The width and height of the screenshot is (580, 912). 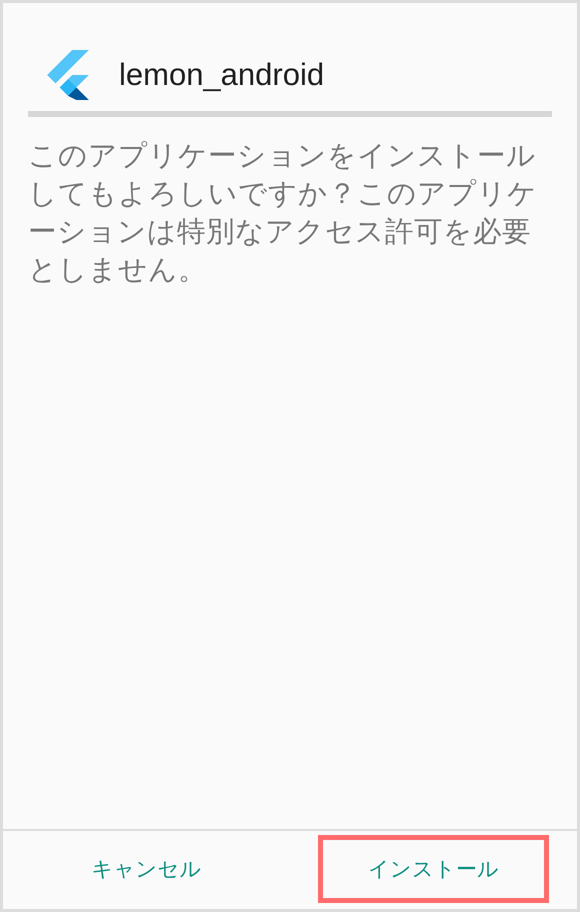 What do you see at coordinates (68, 75) in the screenshot?
I see `flutter-logo-icon` at bounding box center [68, 75].